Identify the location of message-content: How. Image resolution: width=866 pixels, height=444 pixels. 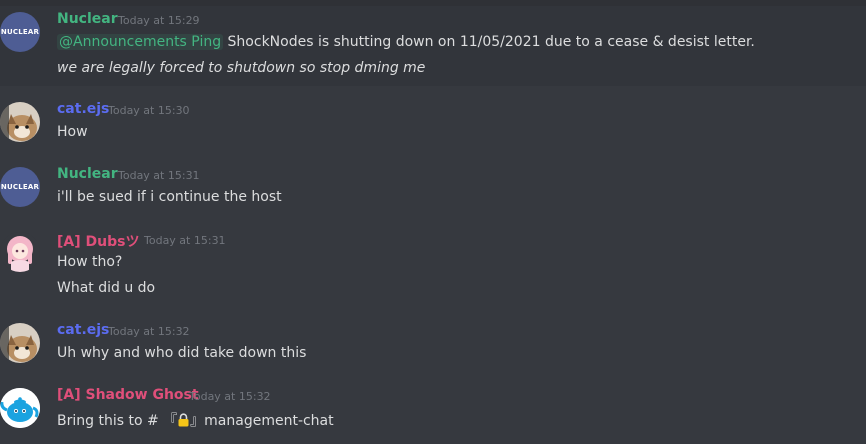
(72, 132).